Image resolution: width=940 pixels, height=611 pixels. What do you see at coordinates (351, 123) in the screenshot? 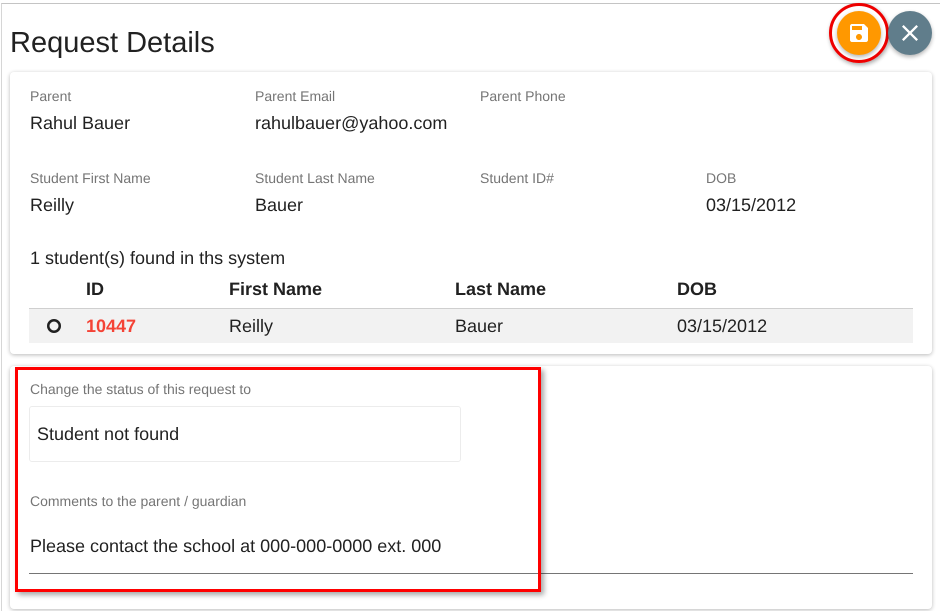
I see `field-value: rahulbauer@yahoo.com` at bounding box center [351, 123].